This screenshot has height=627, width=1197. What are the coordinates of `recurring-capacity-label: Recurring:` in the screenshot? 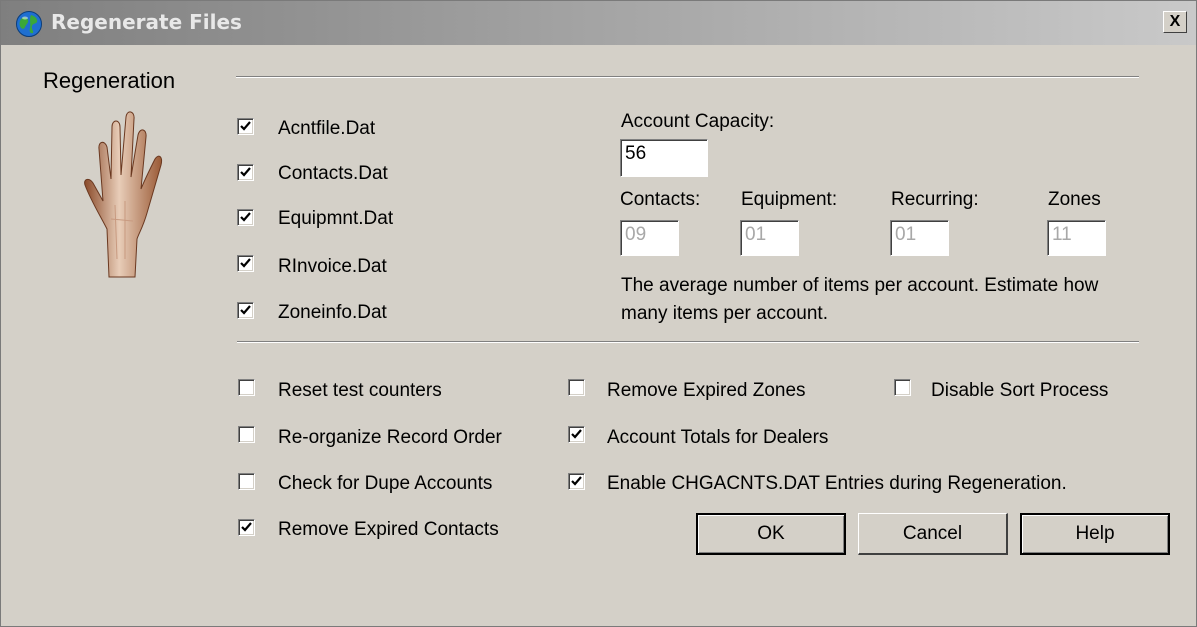 It's located at (935, 199).